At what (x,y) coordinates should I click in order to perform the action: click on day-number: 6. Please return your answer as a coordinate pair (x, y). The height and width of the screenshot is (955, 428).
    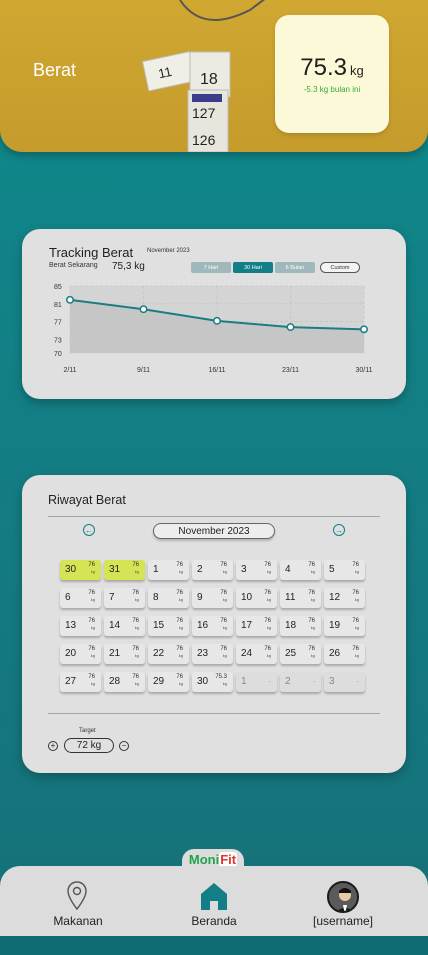
    Looking at the image, I should click on (68, 597).